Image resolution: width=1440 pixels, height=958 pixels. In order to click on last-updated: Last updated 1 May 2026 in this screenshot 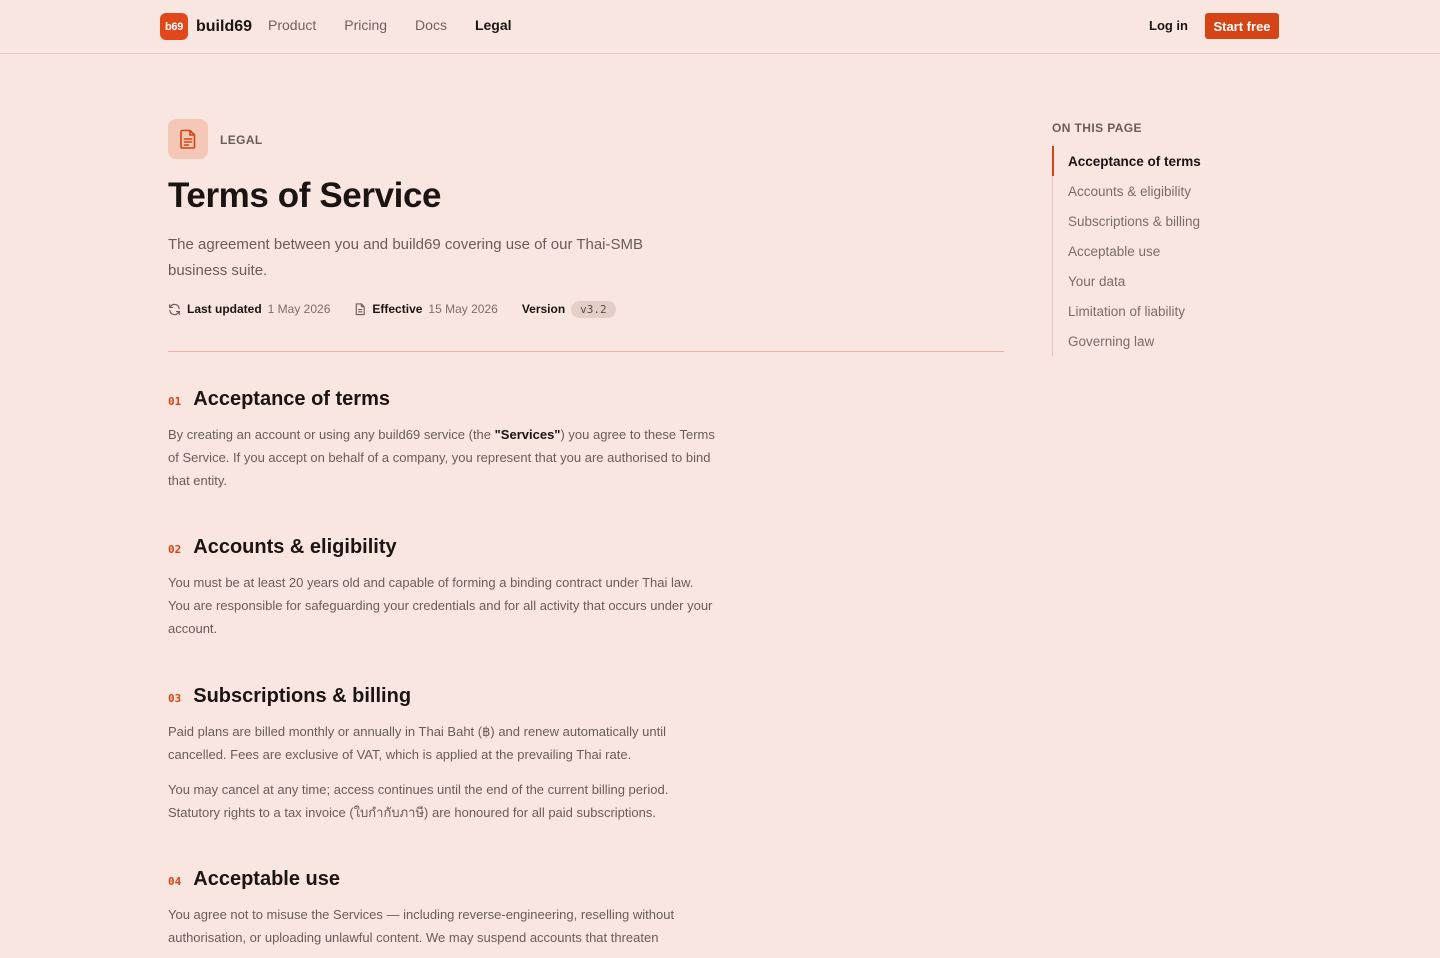, I will do `click(249, 309)`.